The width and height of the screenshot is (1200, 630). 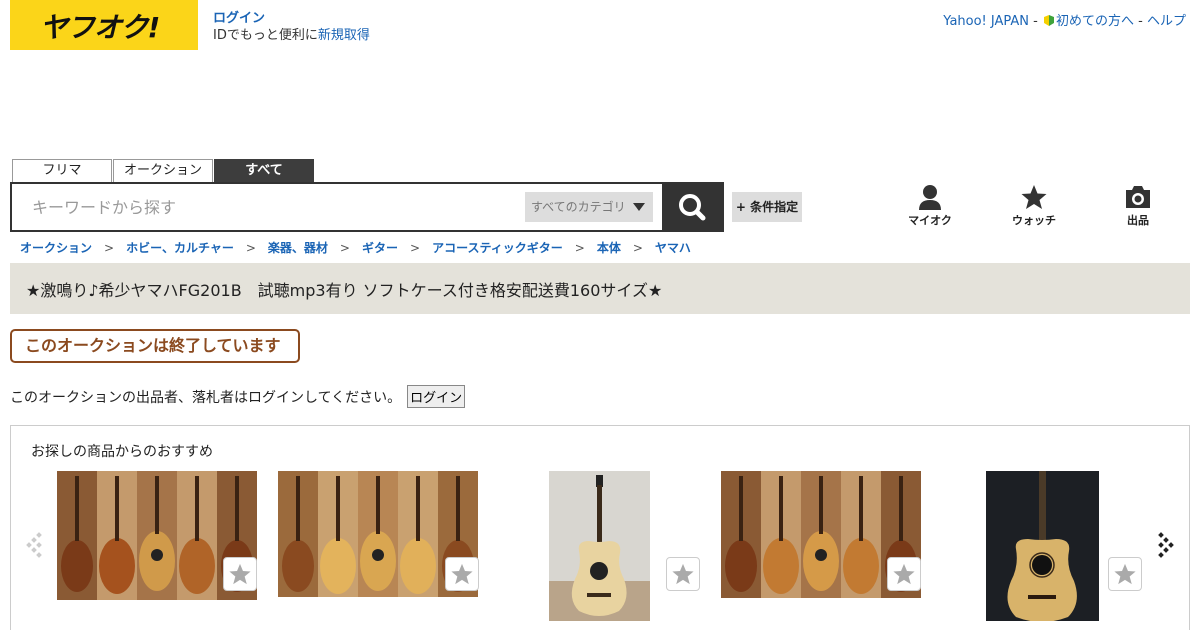 I want to click on search-tabs: フリマ オークション すべて, so click(x=163, y=171).